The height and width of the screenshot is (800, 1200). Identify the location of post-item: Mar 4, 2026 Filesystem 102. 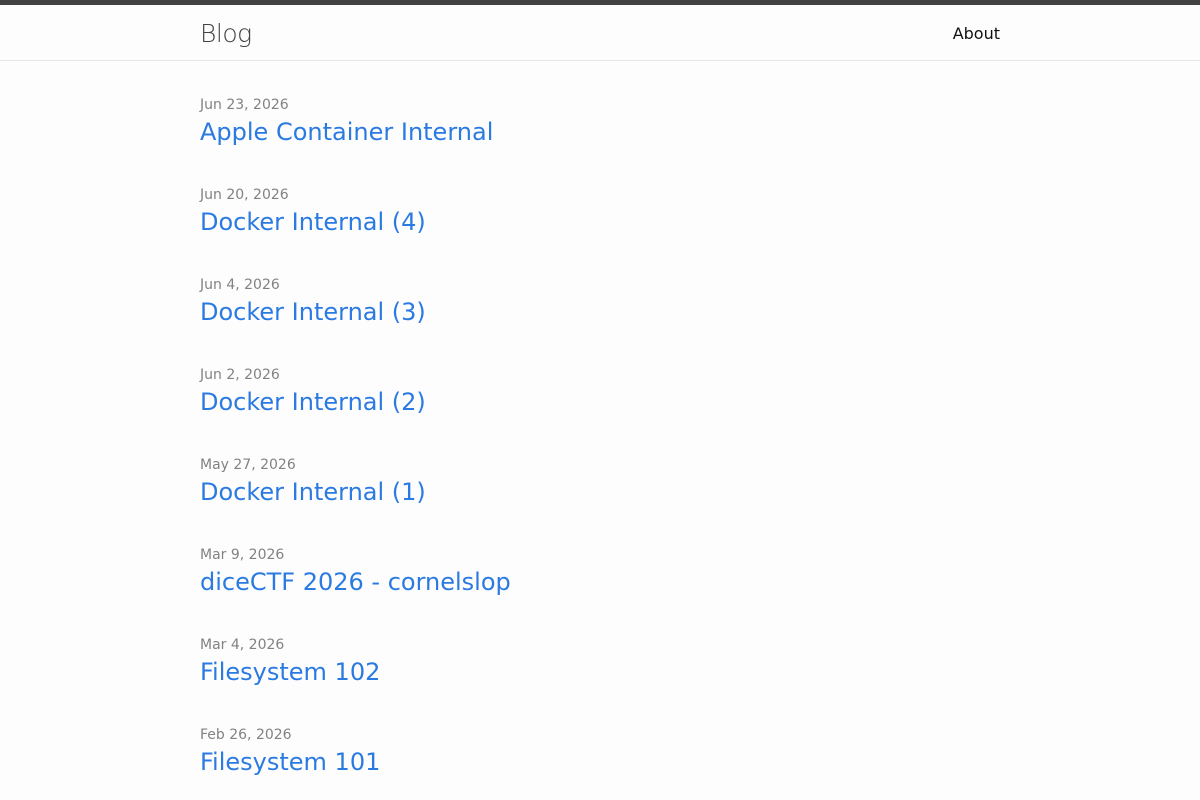
(600, 681).